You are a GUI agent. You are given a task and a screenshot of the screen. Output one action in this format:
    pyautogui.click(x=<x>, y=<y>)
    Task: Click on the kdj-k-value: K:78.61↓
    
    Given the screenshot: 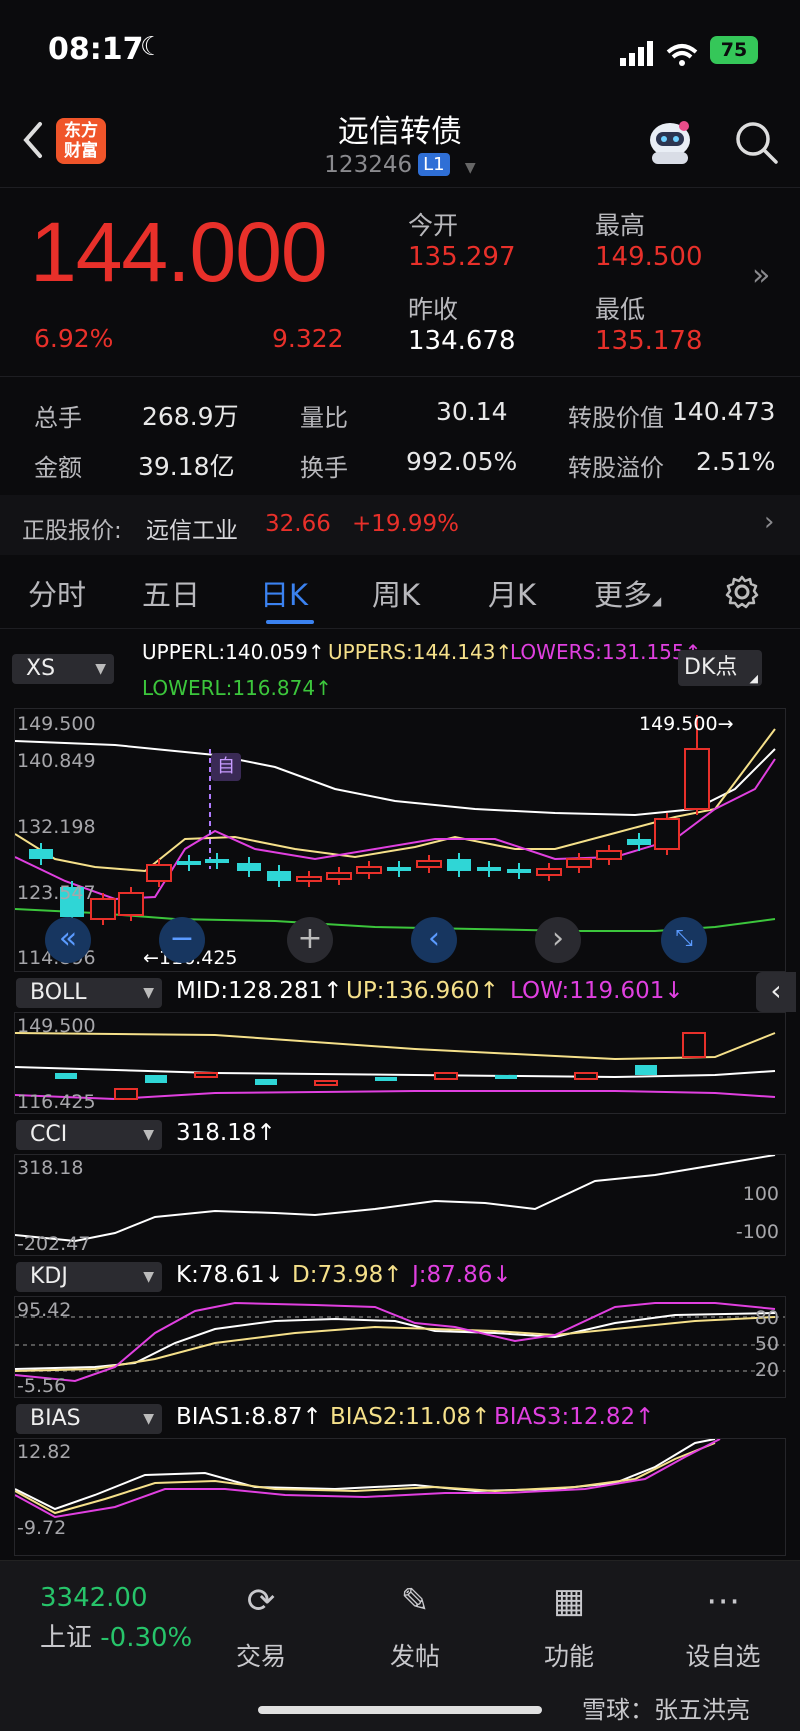 What is the action you would take?
    pyautogui.click(x=230, y=1275)
    